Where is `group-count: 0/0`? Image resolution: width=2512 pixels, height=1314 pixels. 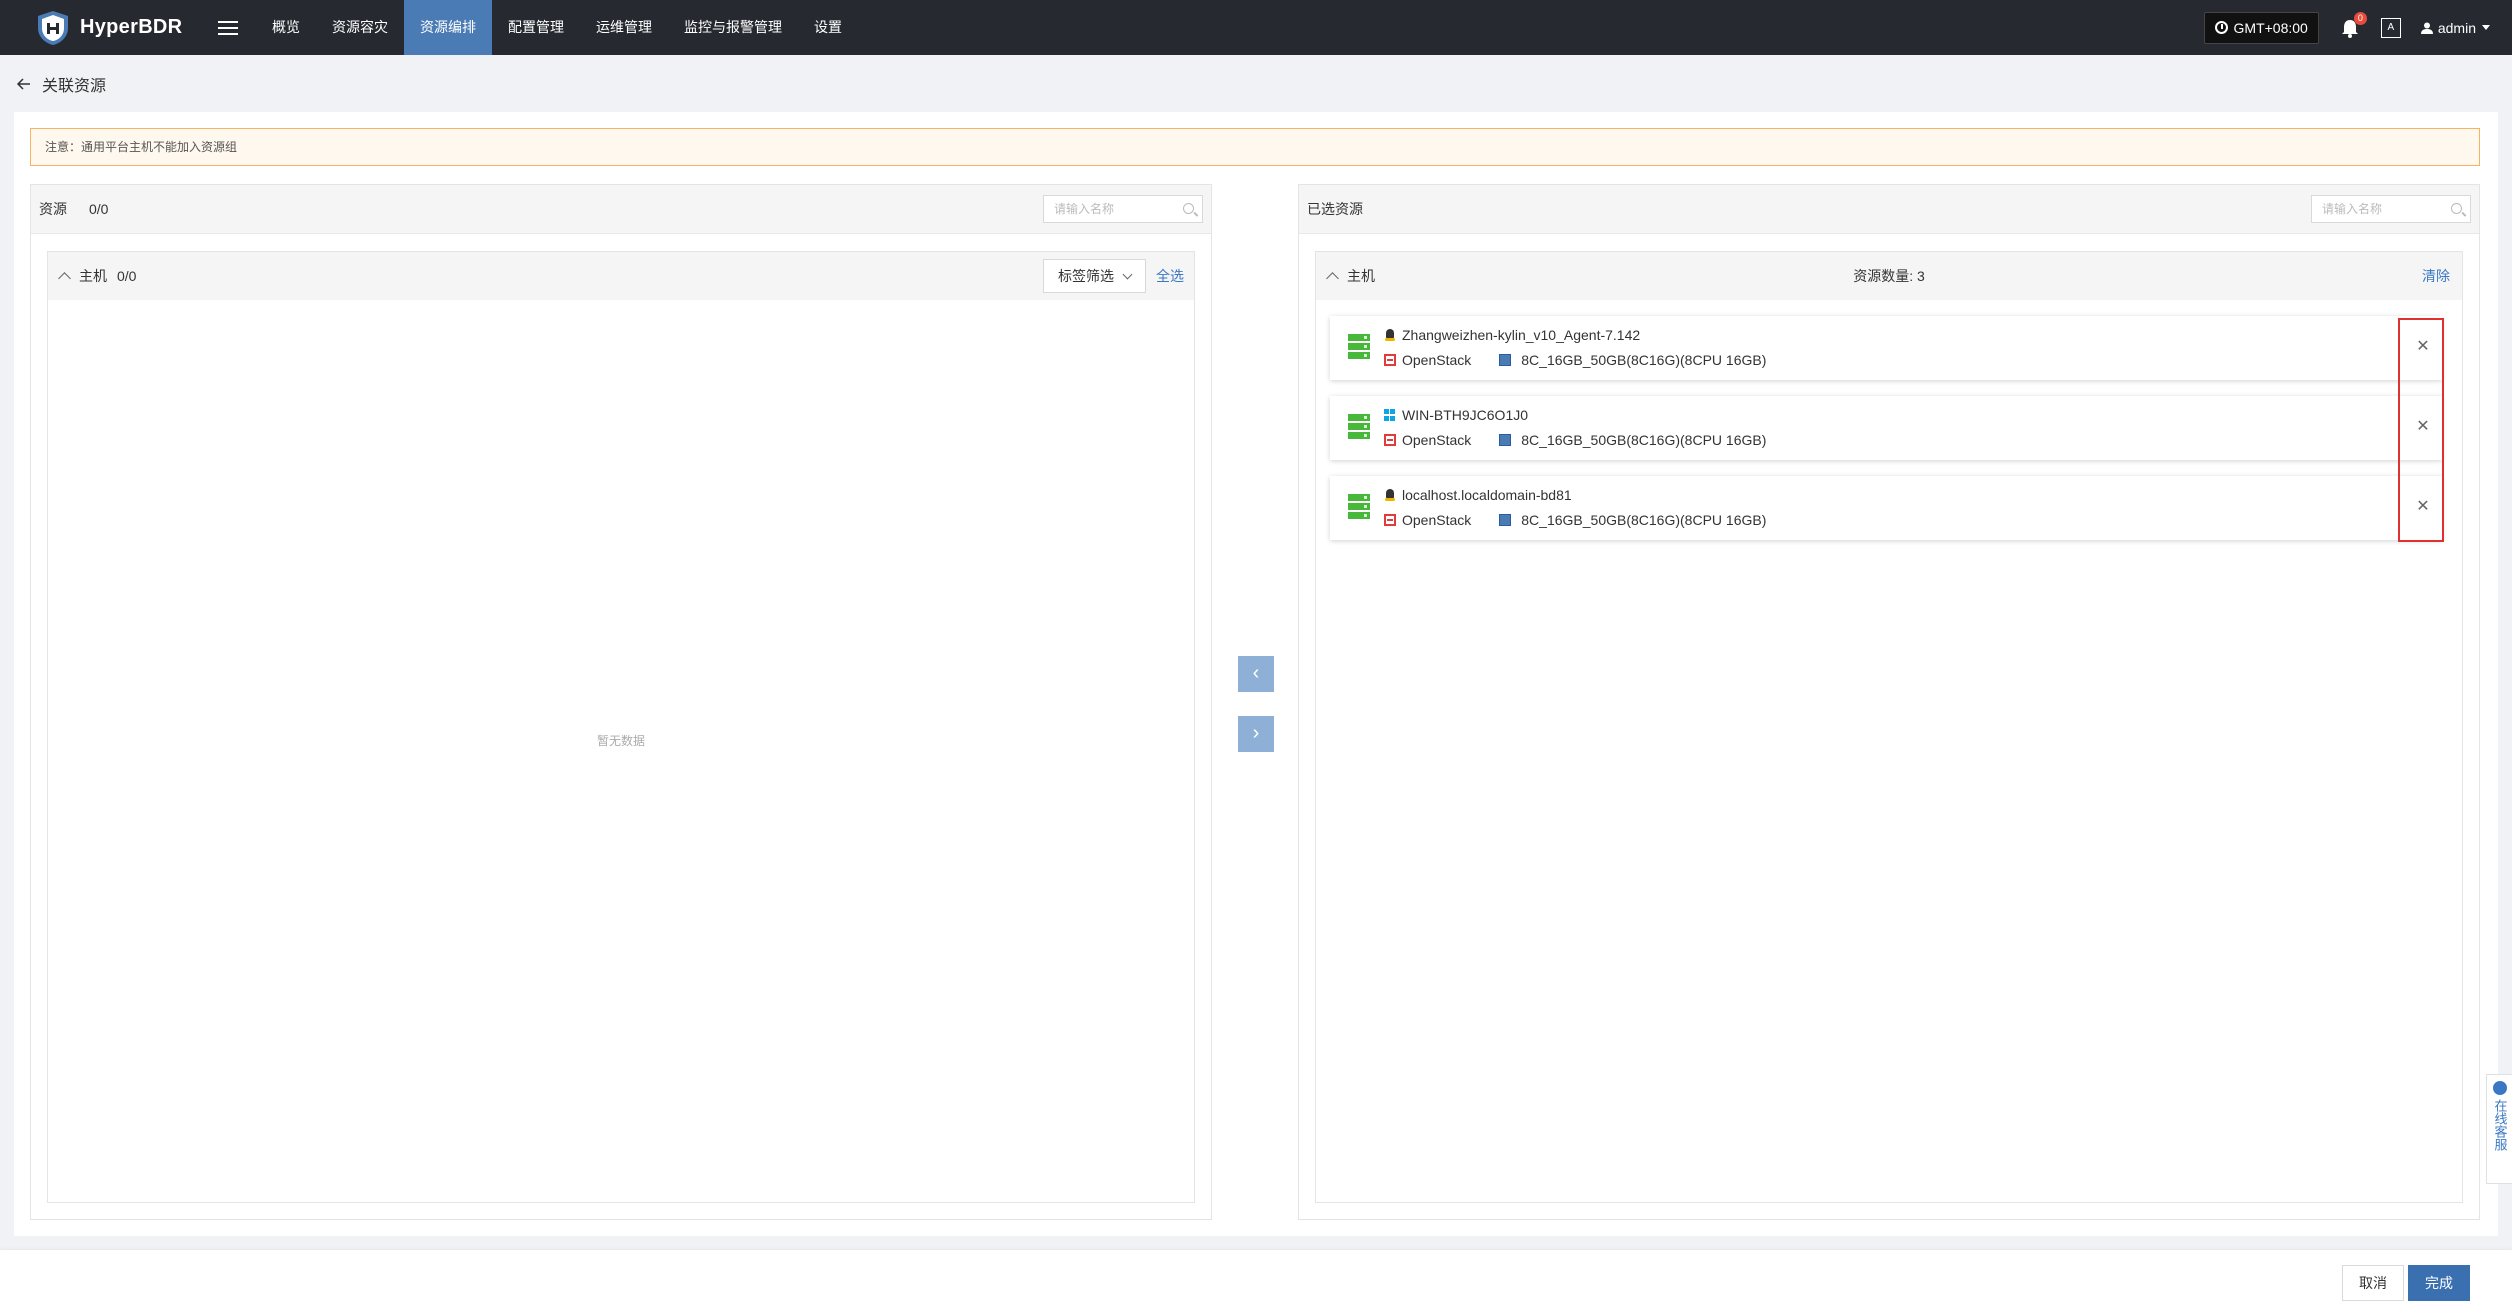
group-count: 0/0 is located at coordinates (127, 276).